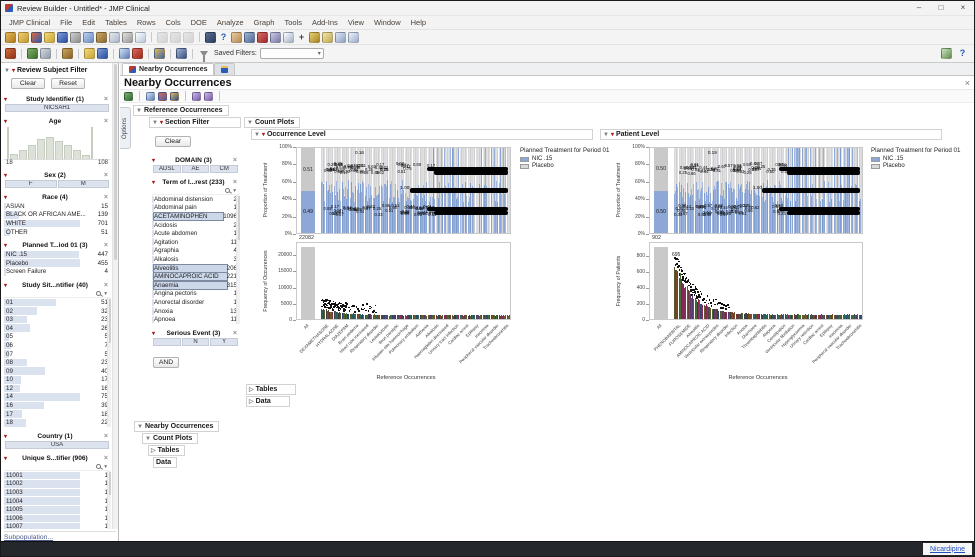 The image size is (975, 557). What do you see at coordinates (105, 294) in the screenshot?
I see `search-options-icon: ▾` at bounding box center [105, 294].